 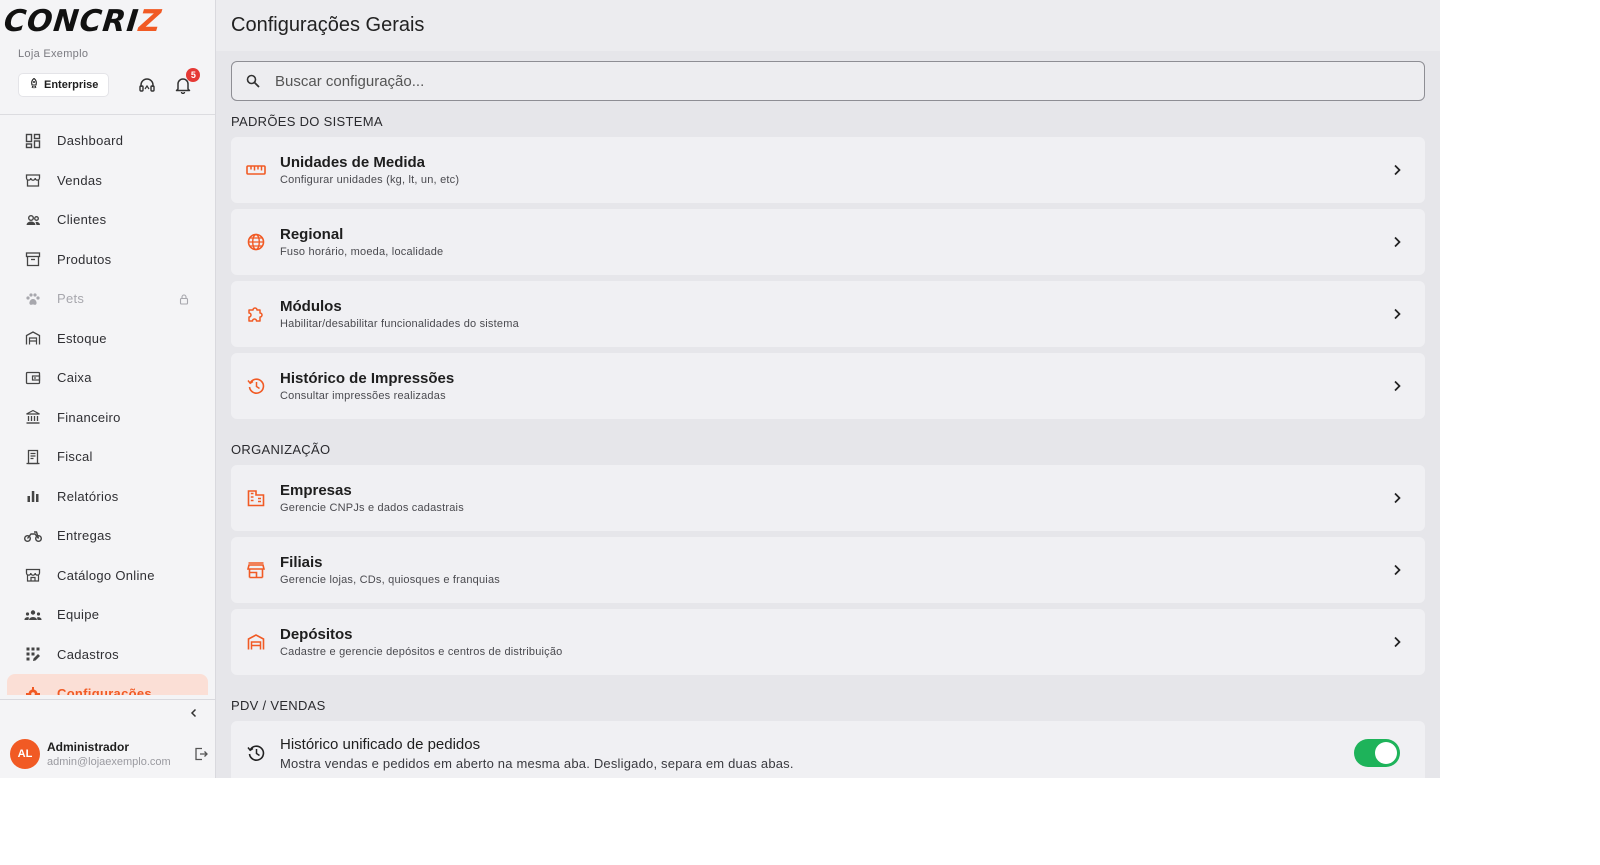 I want to click on sidebar-item-financeiro: Financeiro, so click(x=107, y=418).